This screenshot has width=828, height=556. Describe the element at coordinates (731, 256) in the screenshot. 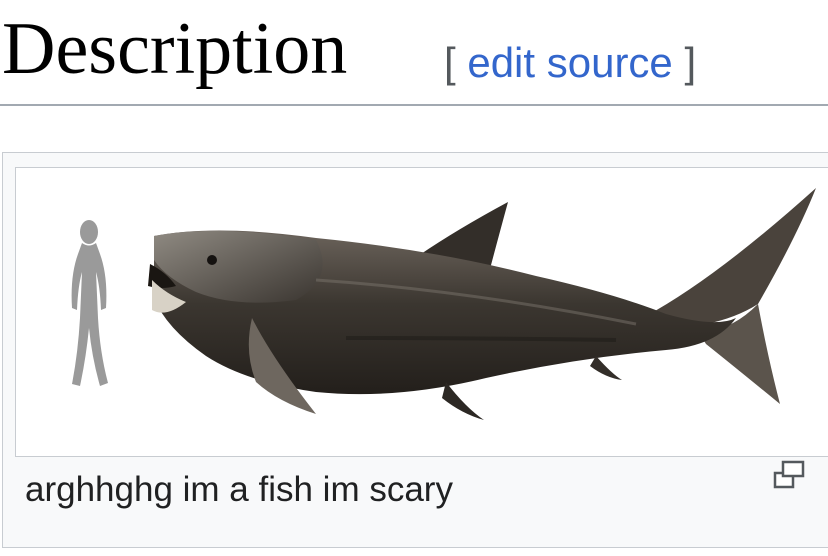

I see `tail-fin-upper` at that location.